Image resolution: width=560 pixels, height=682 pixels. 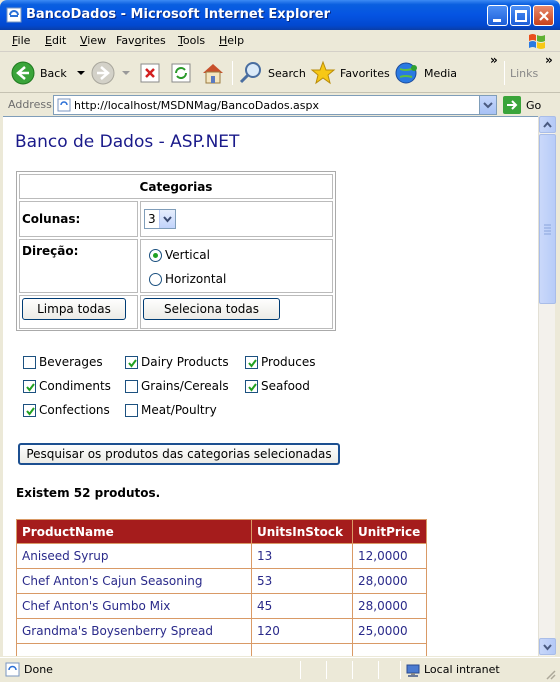 What do you see at coordinates (14, 15) in the screenshot?
I see `ie-page-icon` at bounding box center [14, 15].